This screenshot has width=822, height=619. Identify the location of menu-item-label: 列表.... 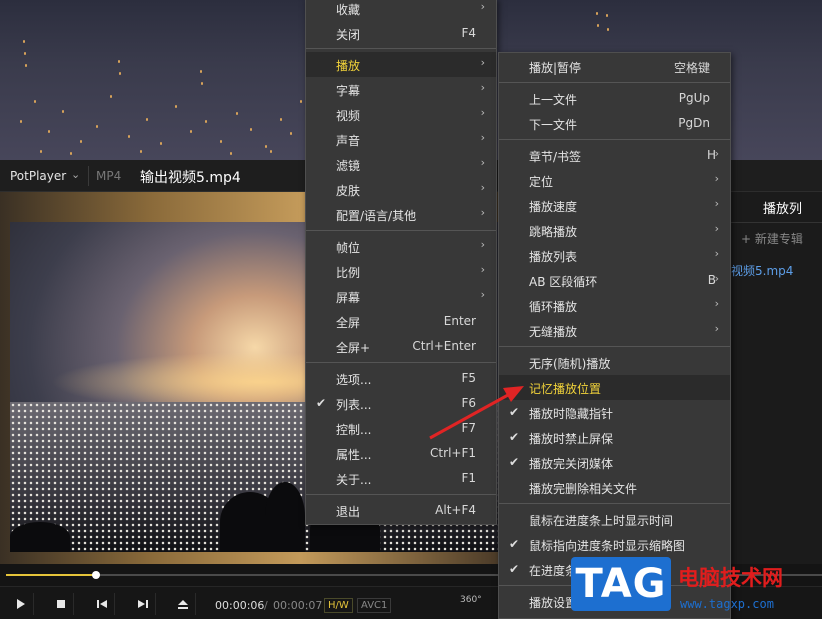
(354, 405).